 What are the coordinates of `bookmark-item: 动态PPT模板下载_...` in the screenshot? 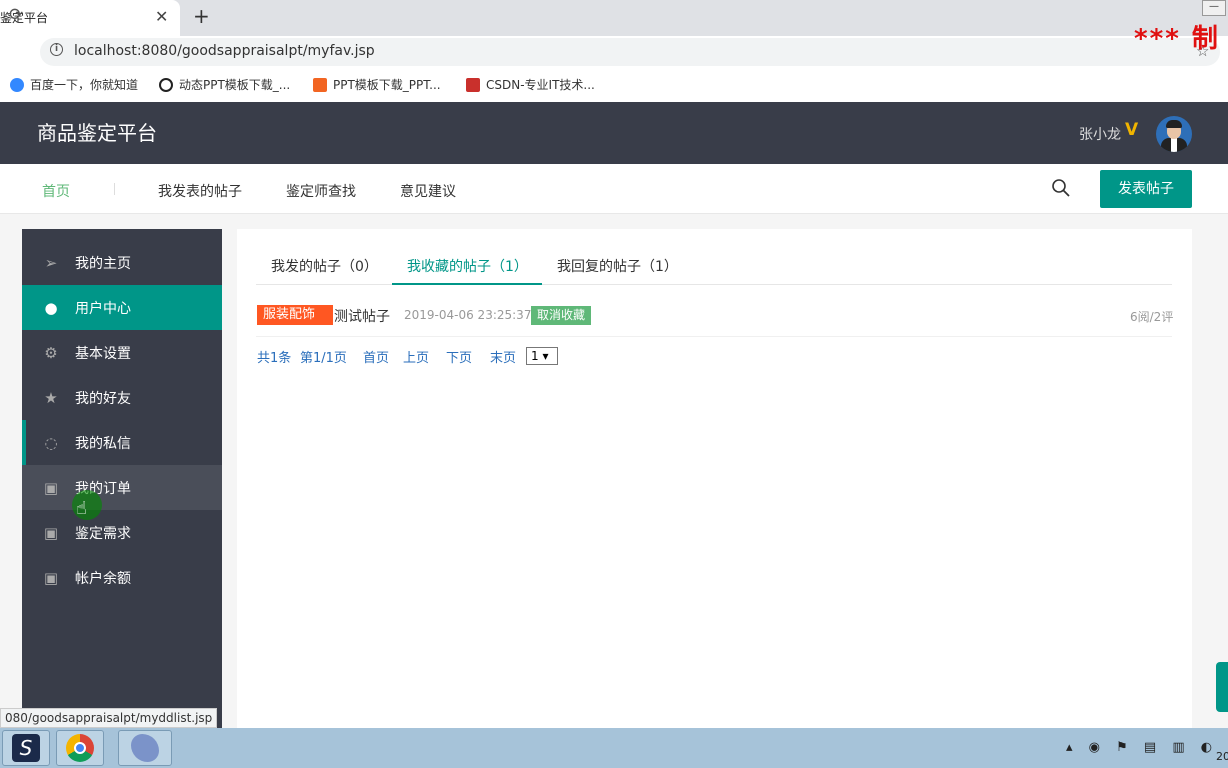 It's located at (224, 84).